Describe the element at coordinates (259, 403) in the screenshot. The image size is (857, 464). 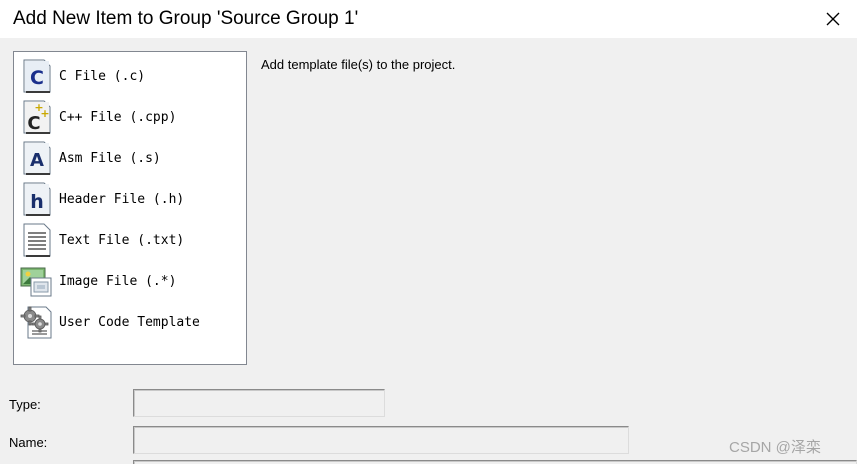
I see `type-field` at that location.